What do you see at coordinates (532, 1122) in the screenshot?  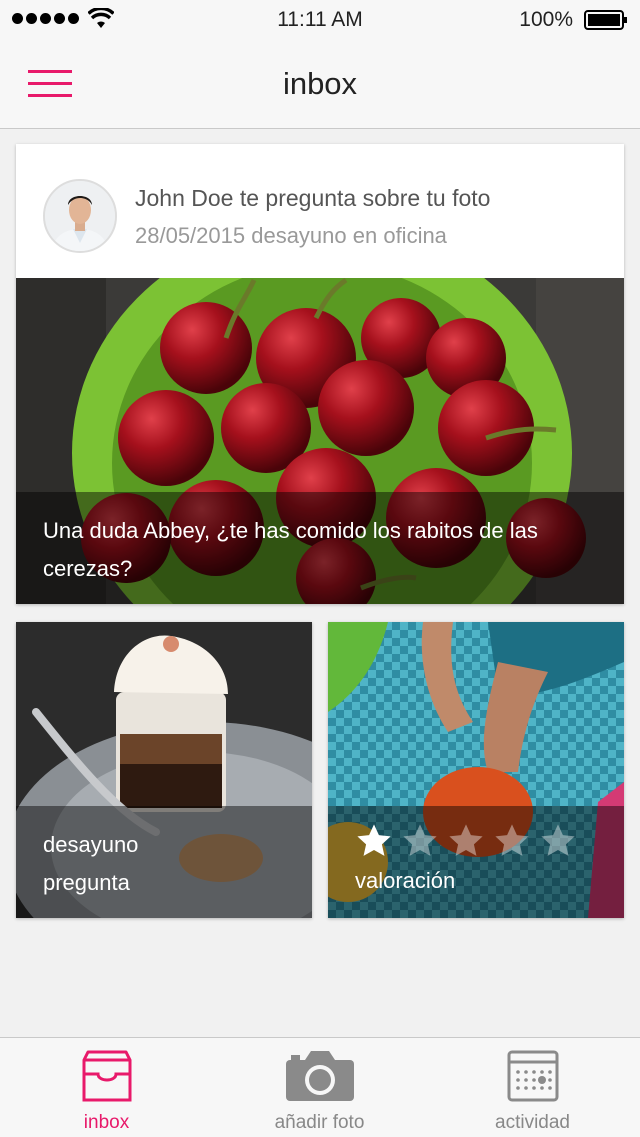 I see `tab-activity-label: actividad` at bounding box center [532, 1122].